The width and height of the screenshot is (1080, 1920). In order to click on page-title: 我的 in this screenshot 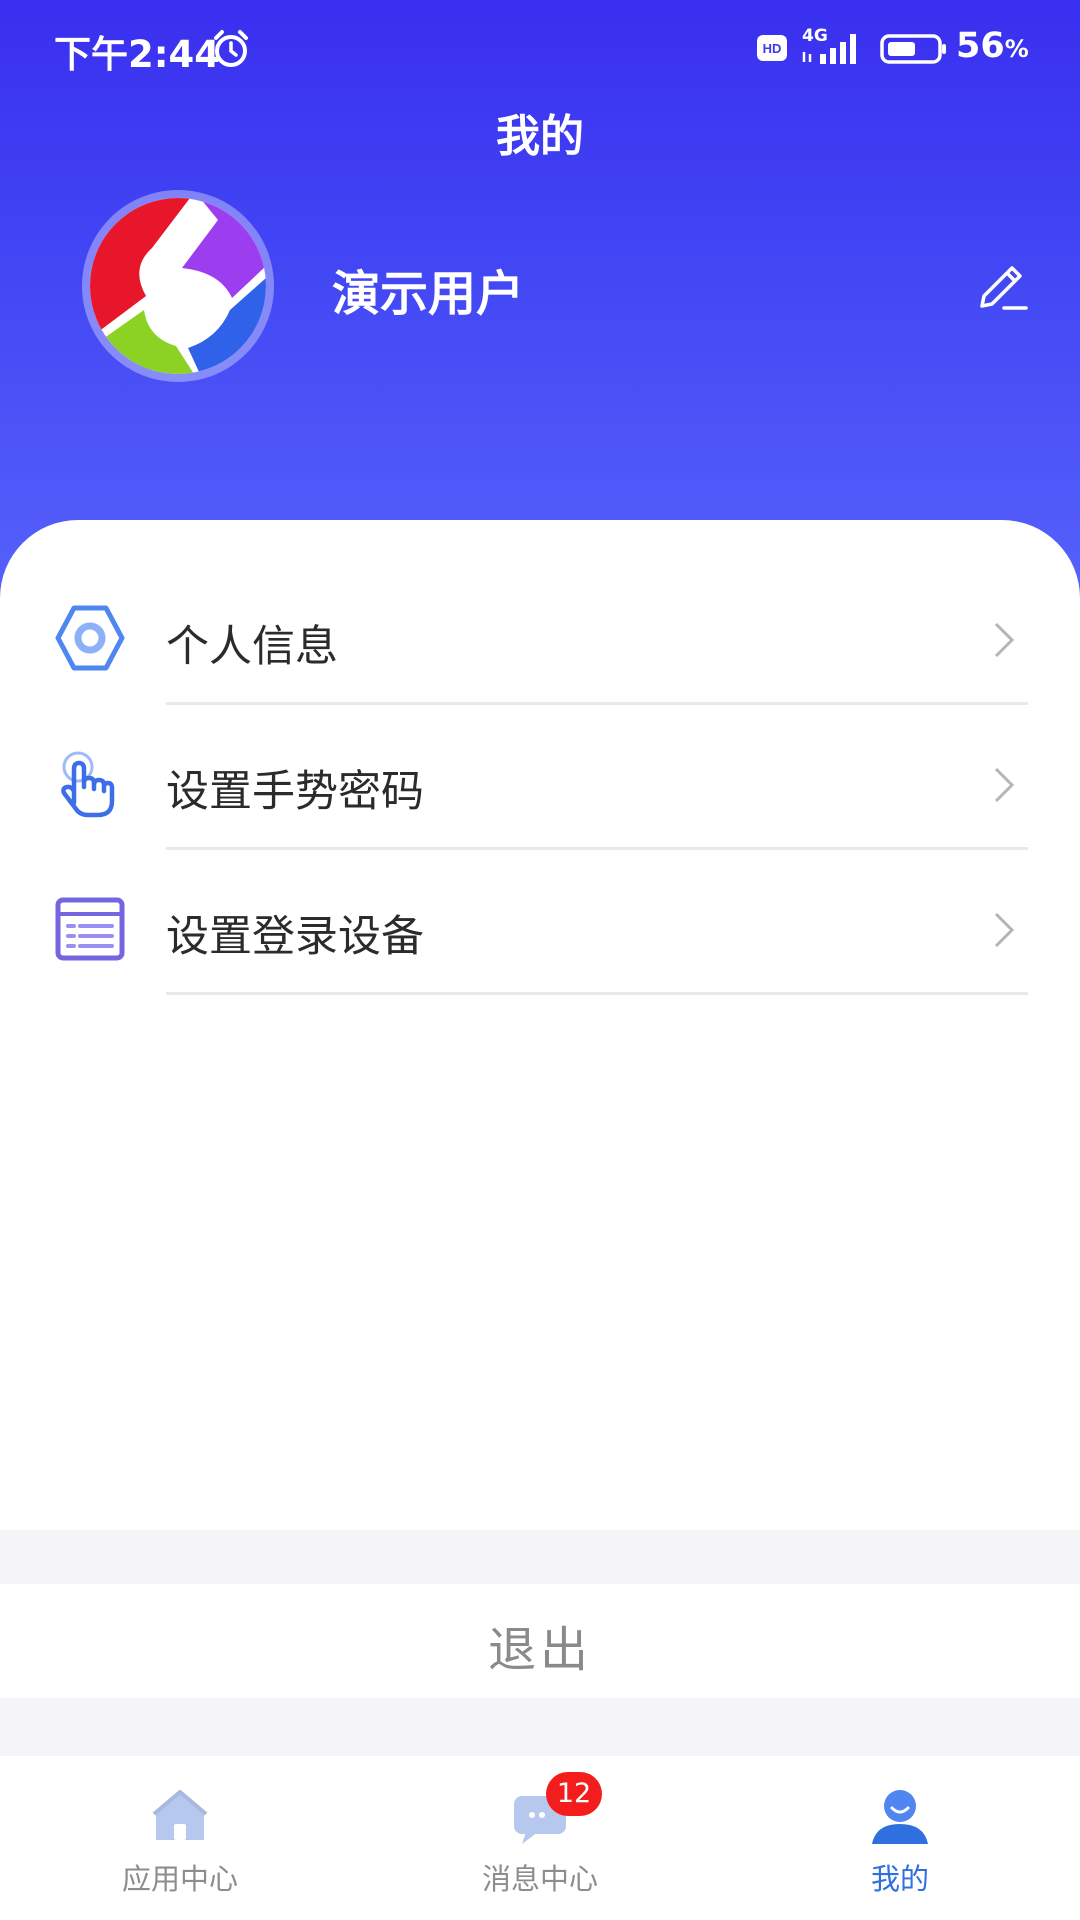, I will do `click(540, 136)`.